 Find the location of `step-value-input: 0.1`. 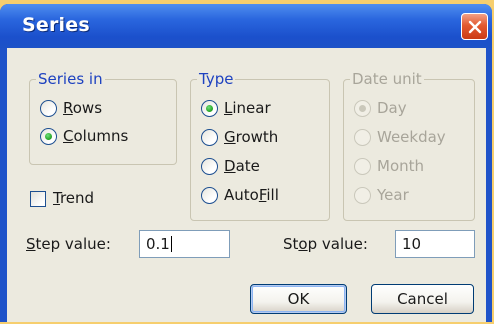

step-value-input: 0.1 is located at coordinates (184, 244).